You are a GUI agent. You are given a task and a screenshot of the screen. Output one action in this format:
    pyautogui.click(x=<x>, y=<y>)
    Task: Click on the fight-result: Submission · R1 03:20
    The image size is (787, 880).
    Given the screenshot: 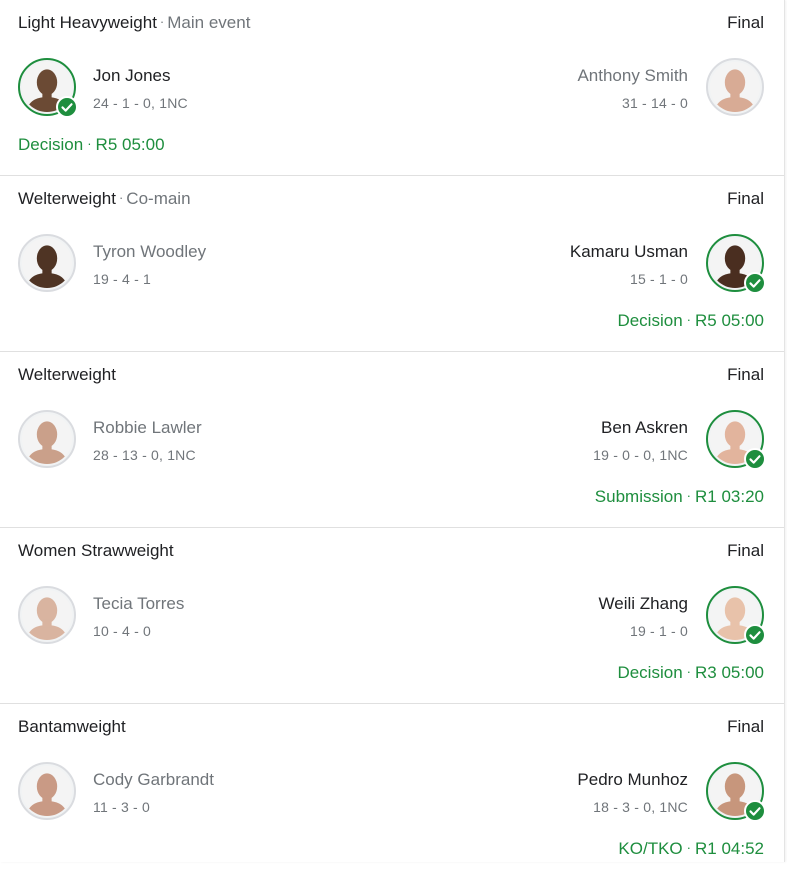 What is the action you would take?
    pyautogui.click(x=679, y=497)
    